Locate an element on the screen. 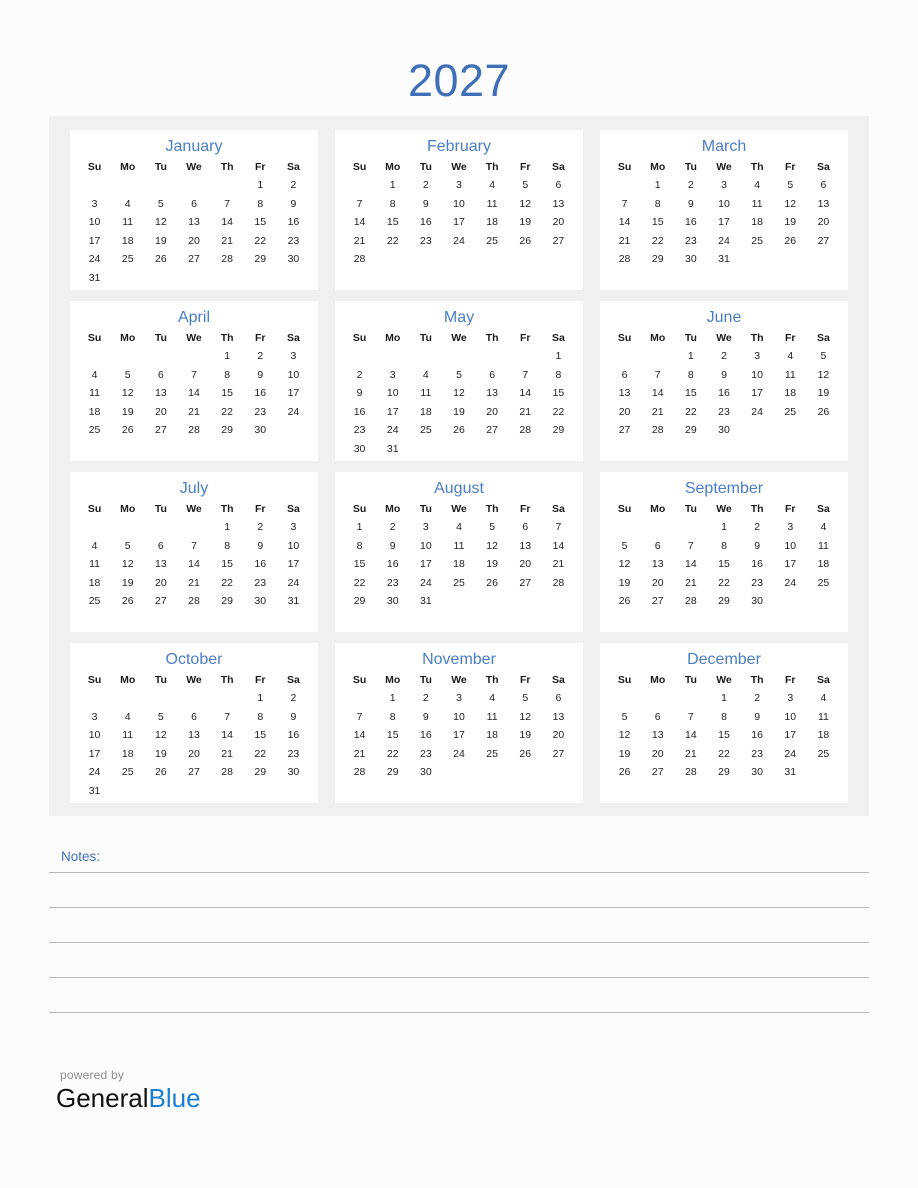 The height and width of the screenshot is (1188, 918). notes-lines is located at coordinates (459, 942).